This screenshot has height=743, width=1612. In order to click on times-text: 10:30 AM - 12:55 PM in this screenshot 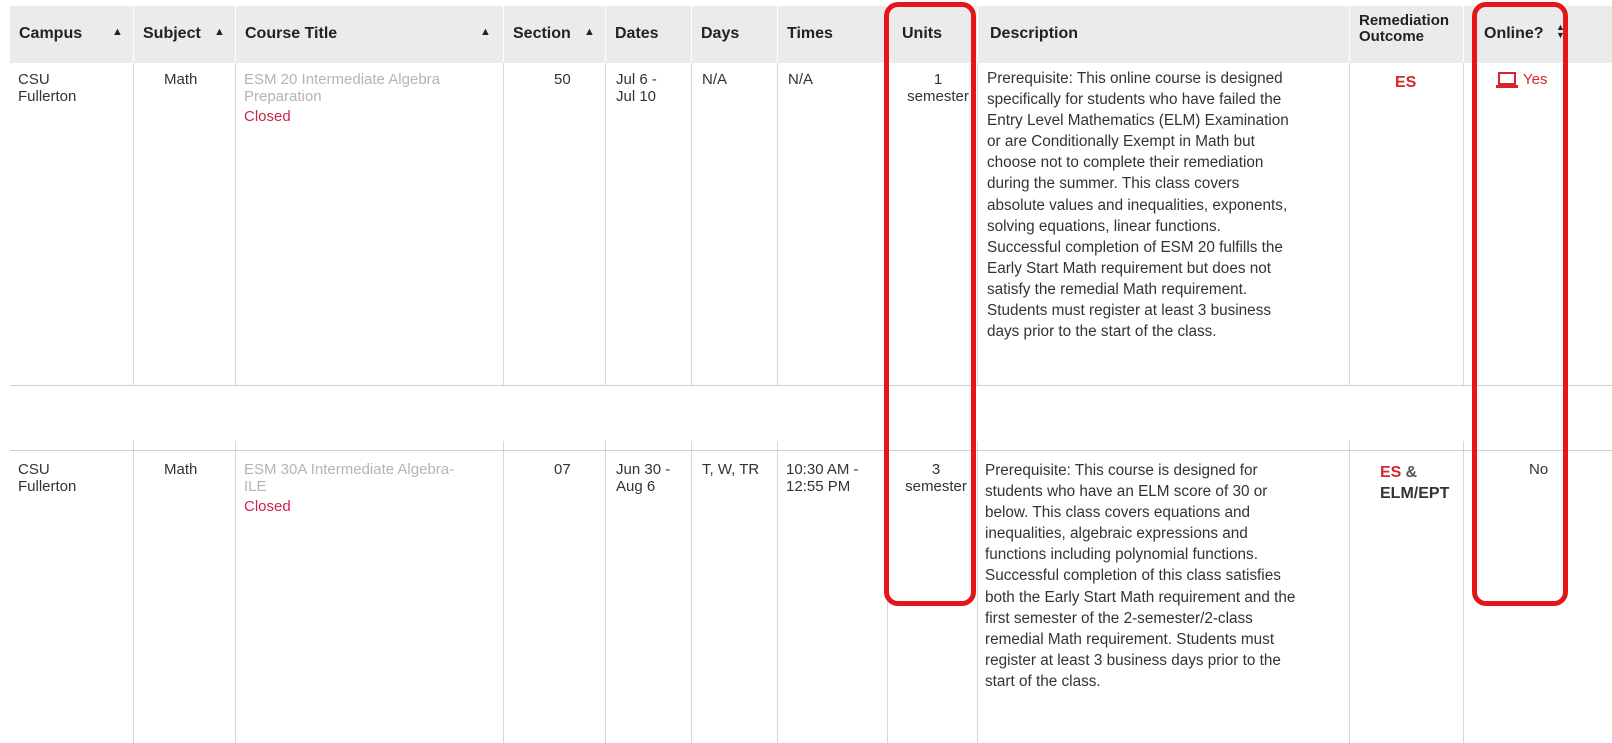, I will do `click(822, 478)`.